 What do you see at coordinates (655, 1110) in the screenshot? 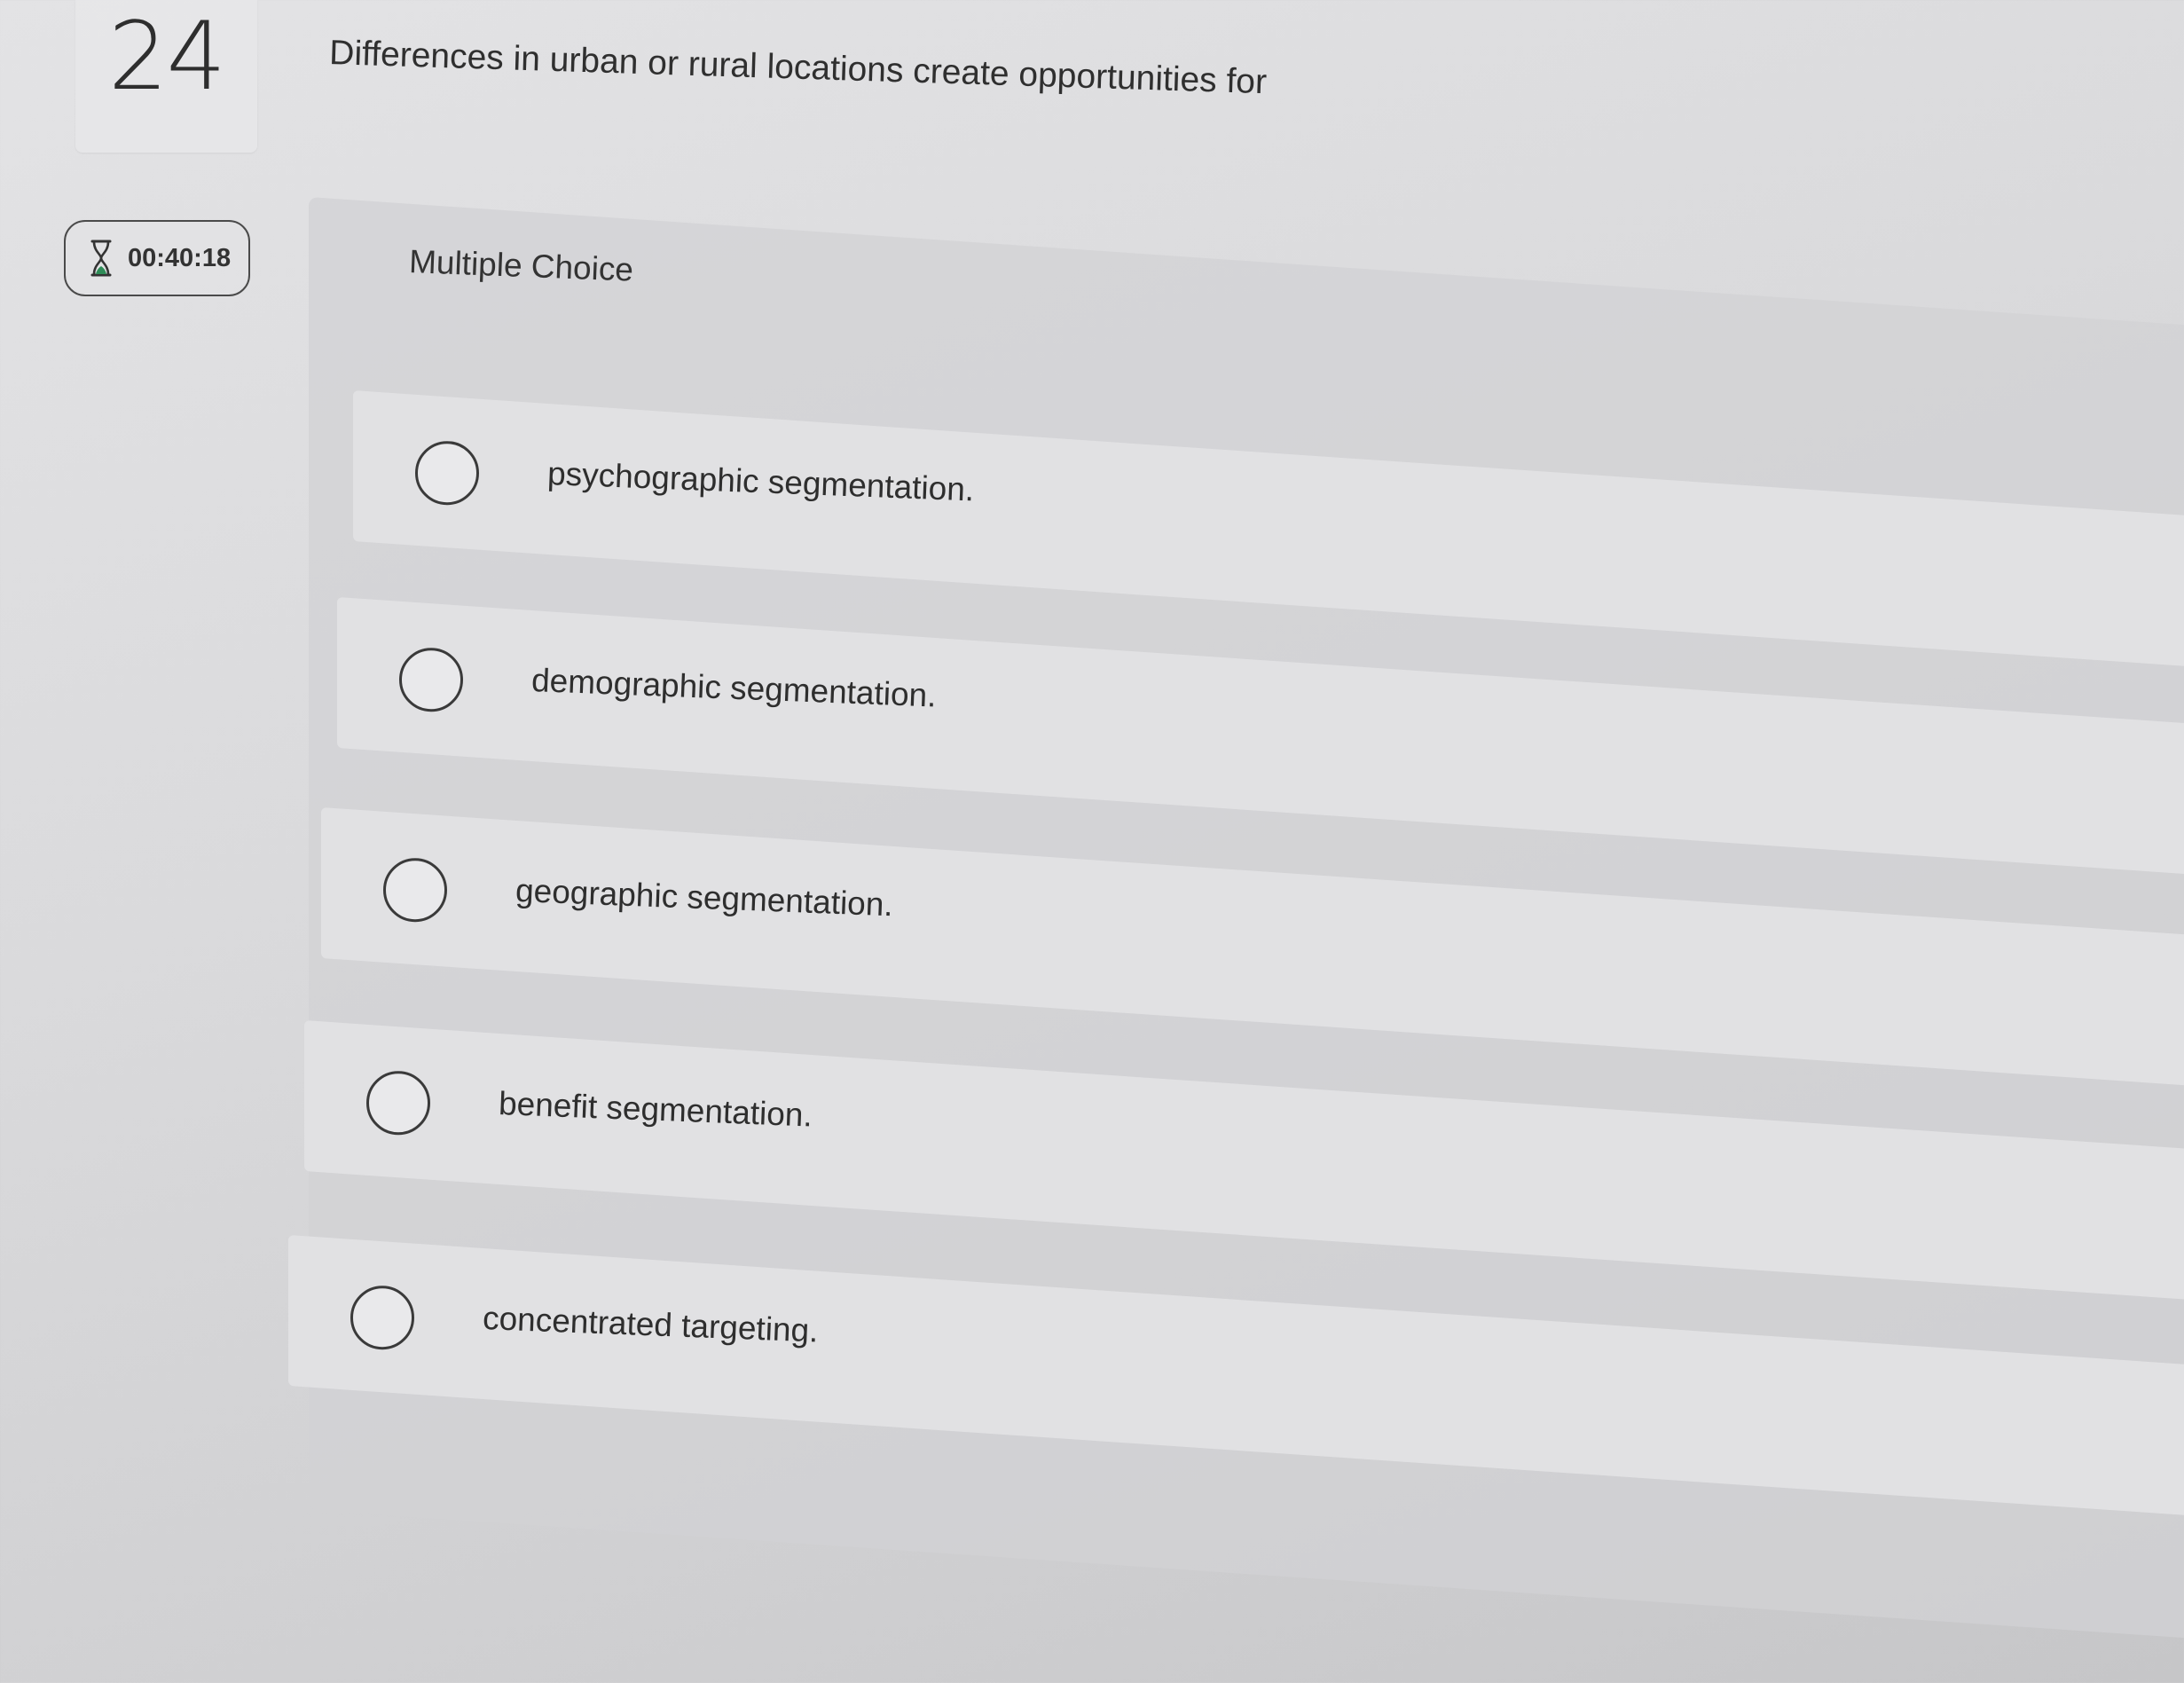
I see `answer-option-label: benefit segmentation.` at bounding box center [655, 1110].